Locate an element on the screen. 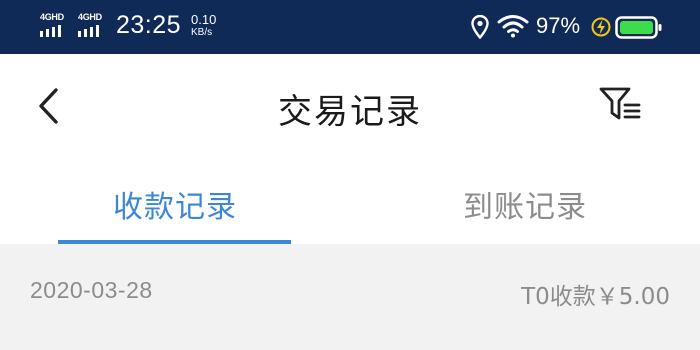  tab-collection-records: 收款记录 is located at coordinates (175, 204).